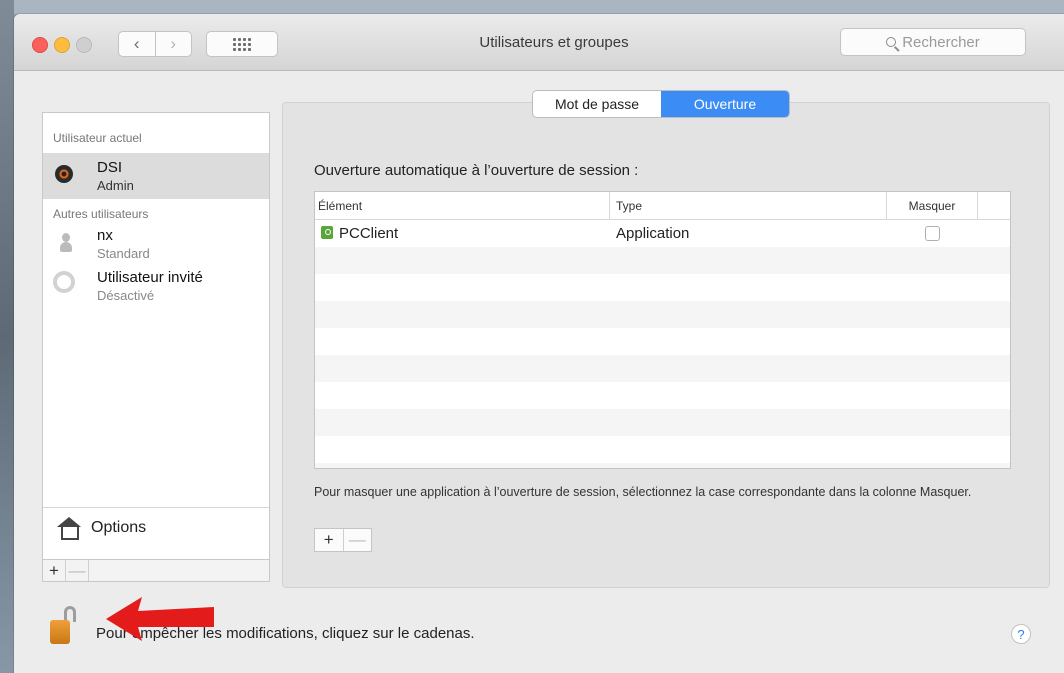 The width and height of the screenshot is (1064, 673). I want to click on help-button: ?, so click(1021, 634).